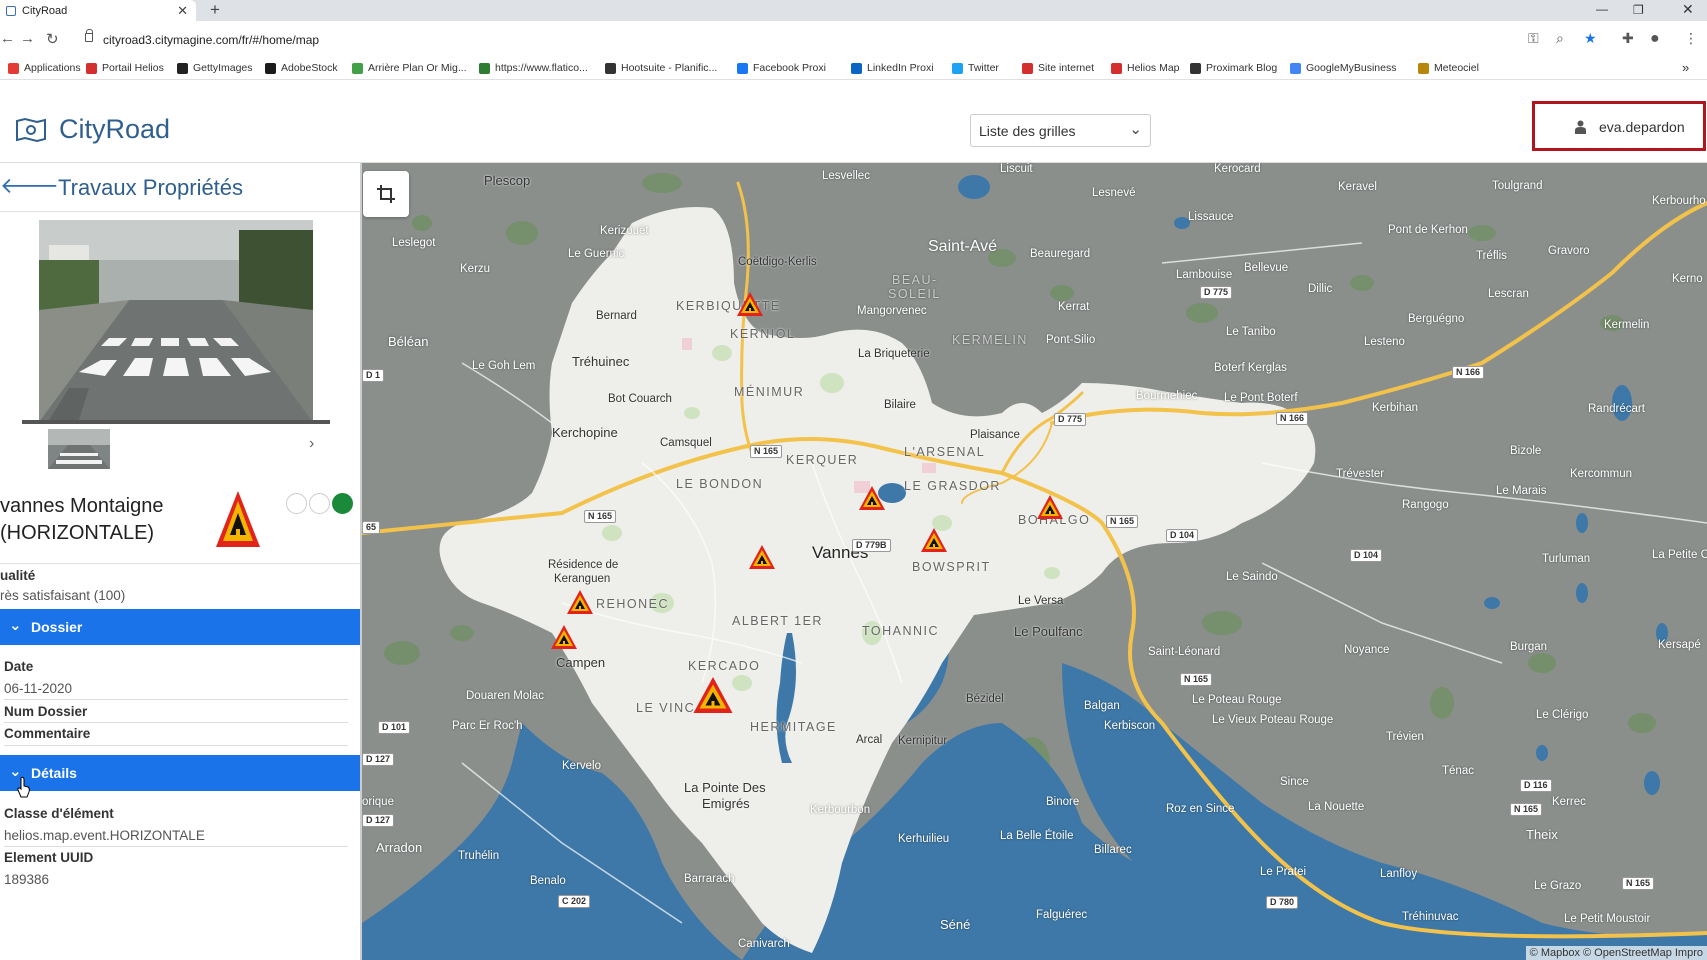  I want to click on map-place-label: Kermelin, so click(1627, 325).